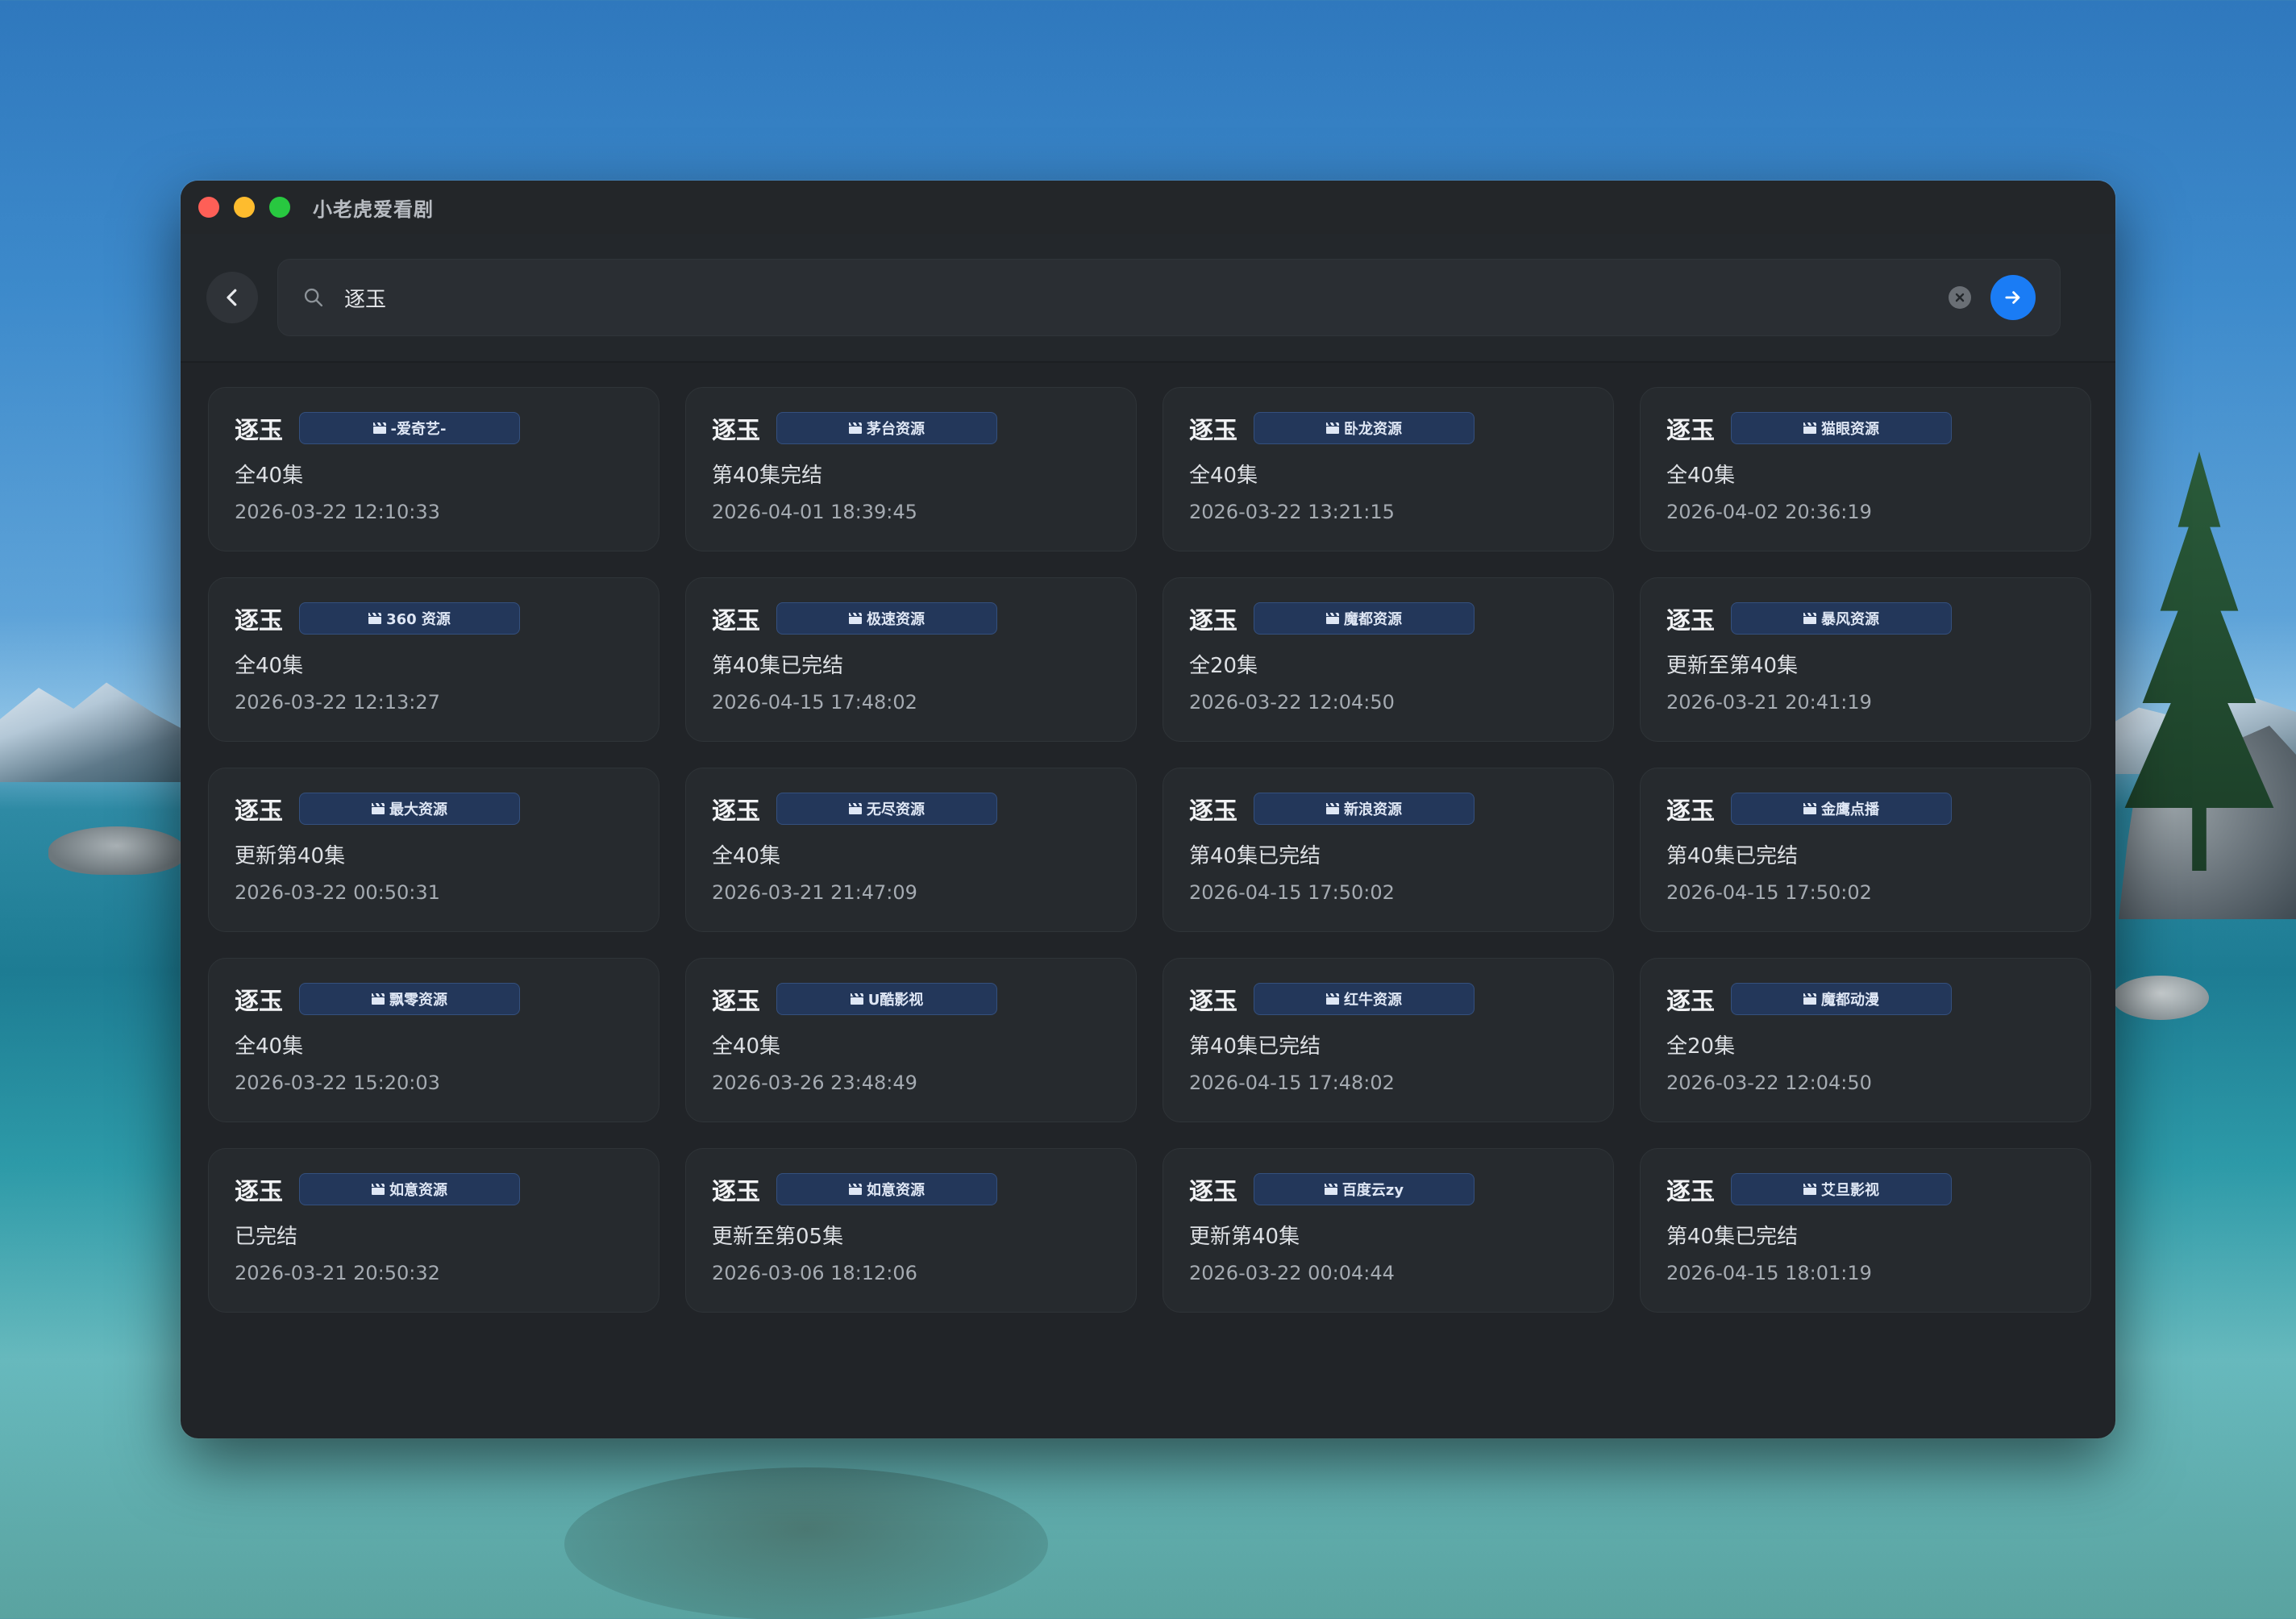 This screenshot has width=2296, height=1619. Describe the element at coordinates (433, 1230) in the screenshot. I see `result-card: 逐玉 如意资源 已完结 2026-03-21 20:50:32` at that location.